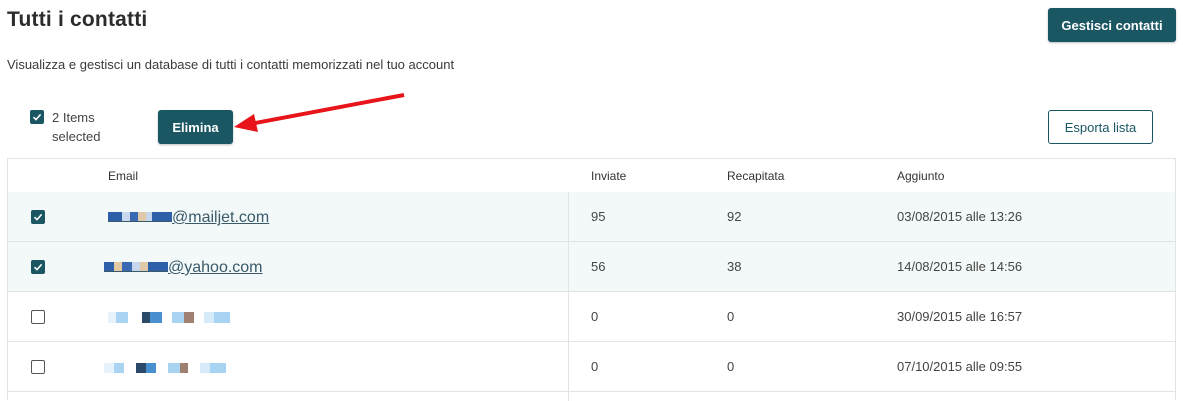  What do you see at coordinates (960, 316) in the screenshot?
I see `added-date: 30/09/2015 alle 16:57` at bounding box center [960, 316].